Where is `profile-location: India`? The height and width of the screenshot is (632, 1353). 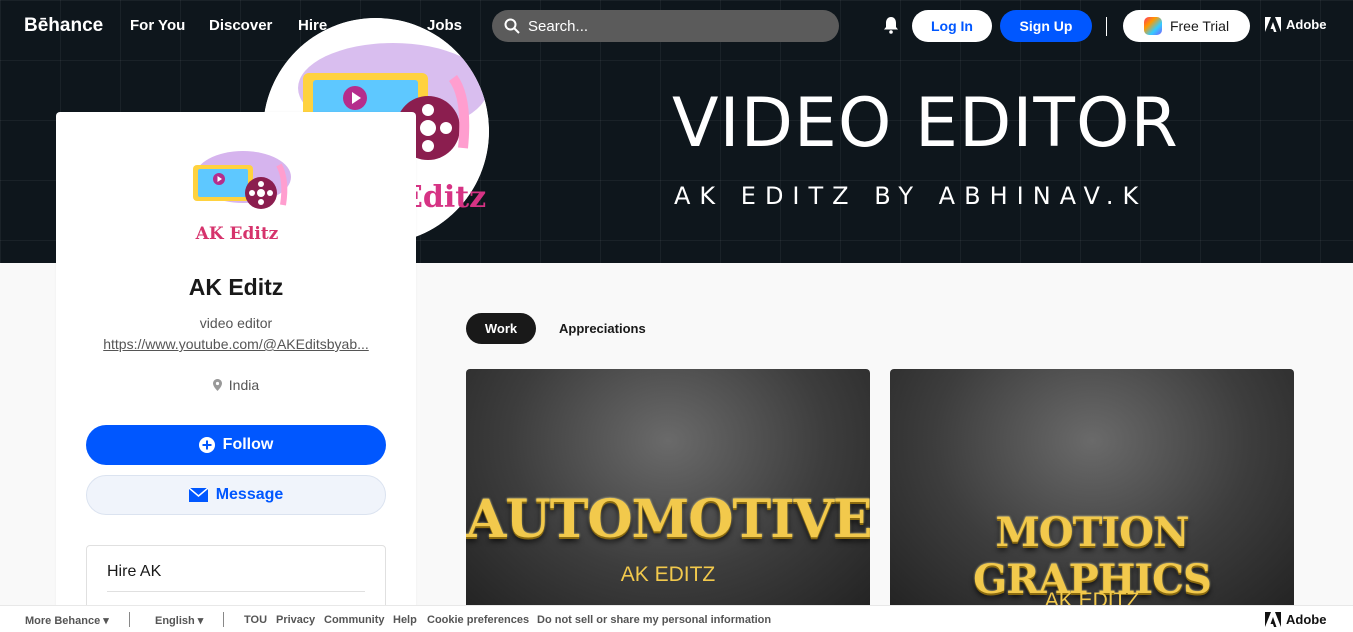
profile-location: India is located at coordinates (236, 385).